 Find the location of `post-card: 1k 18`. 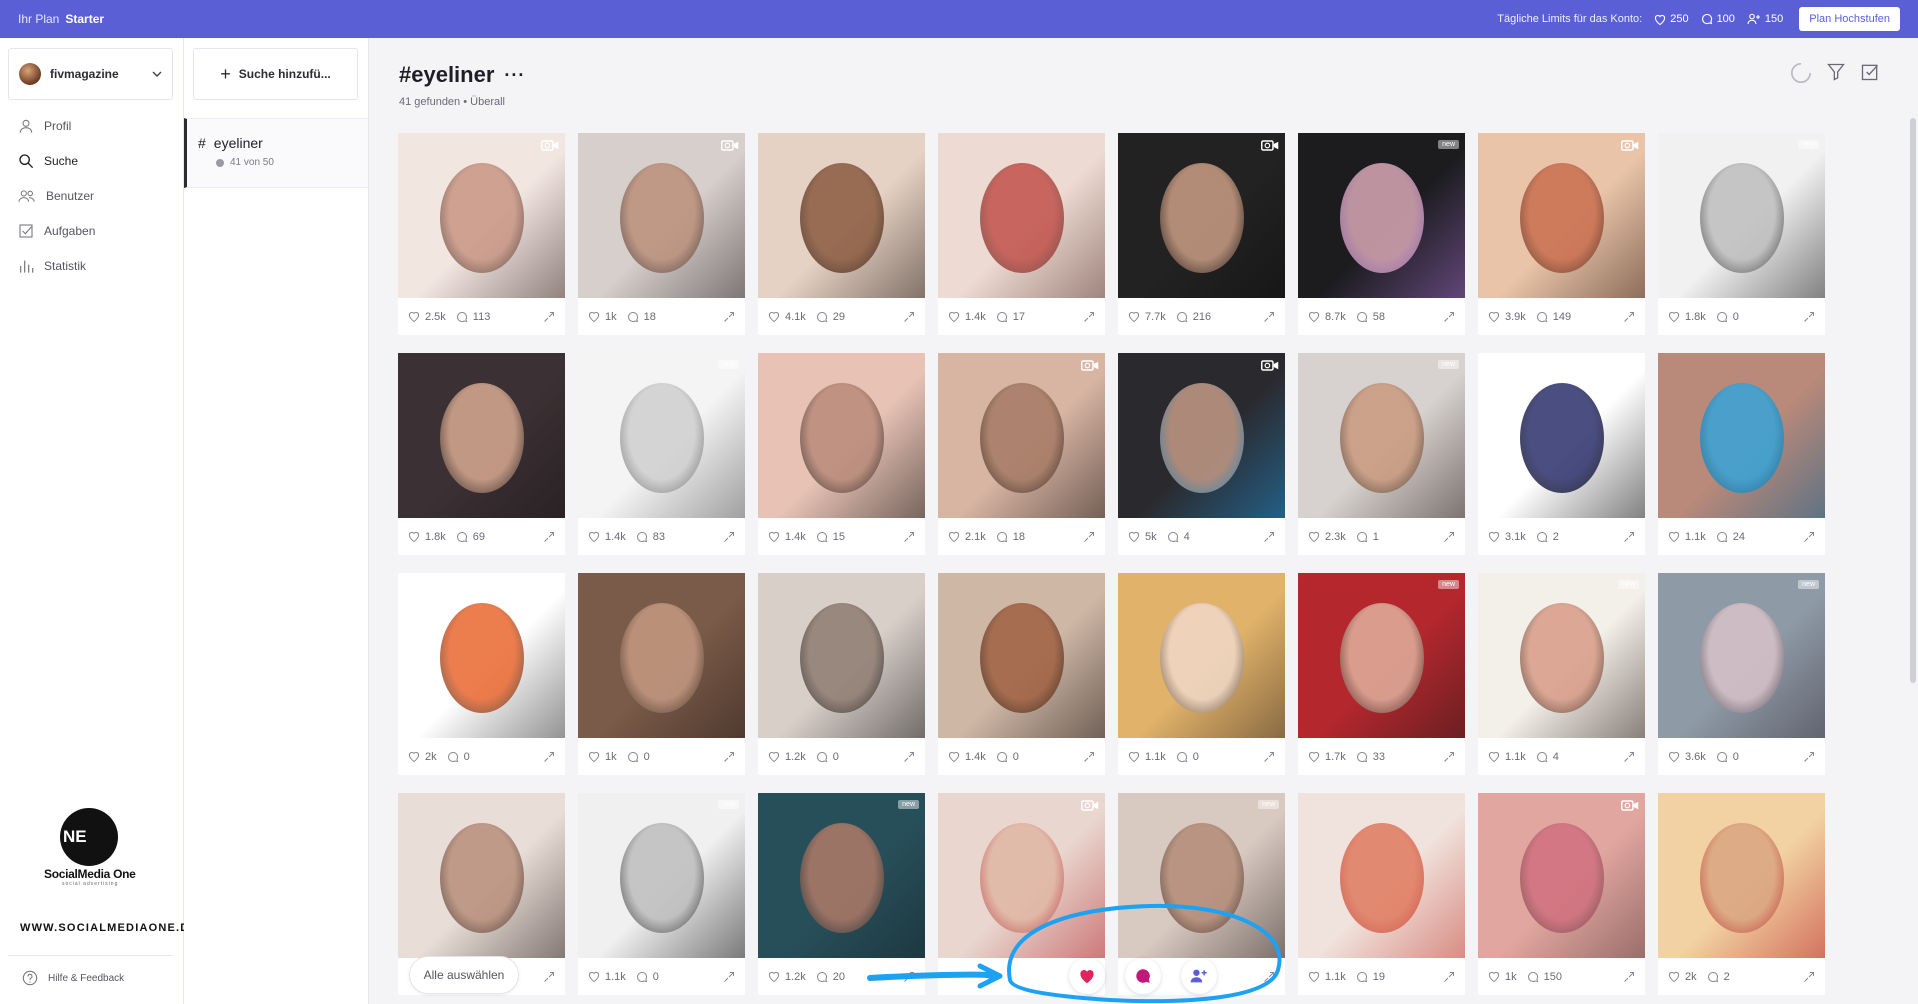

post-card: 1k 18 is located at coordinates (661, 234).